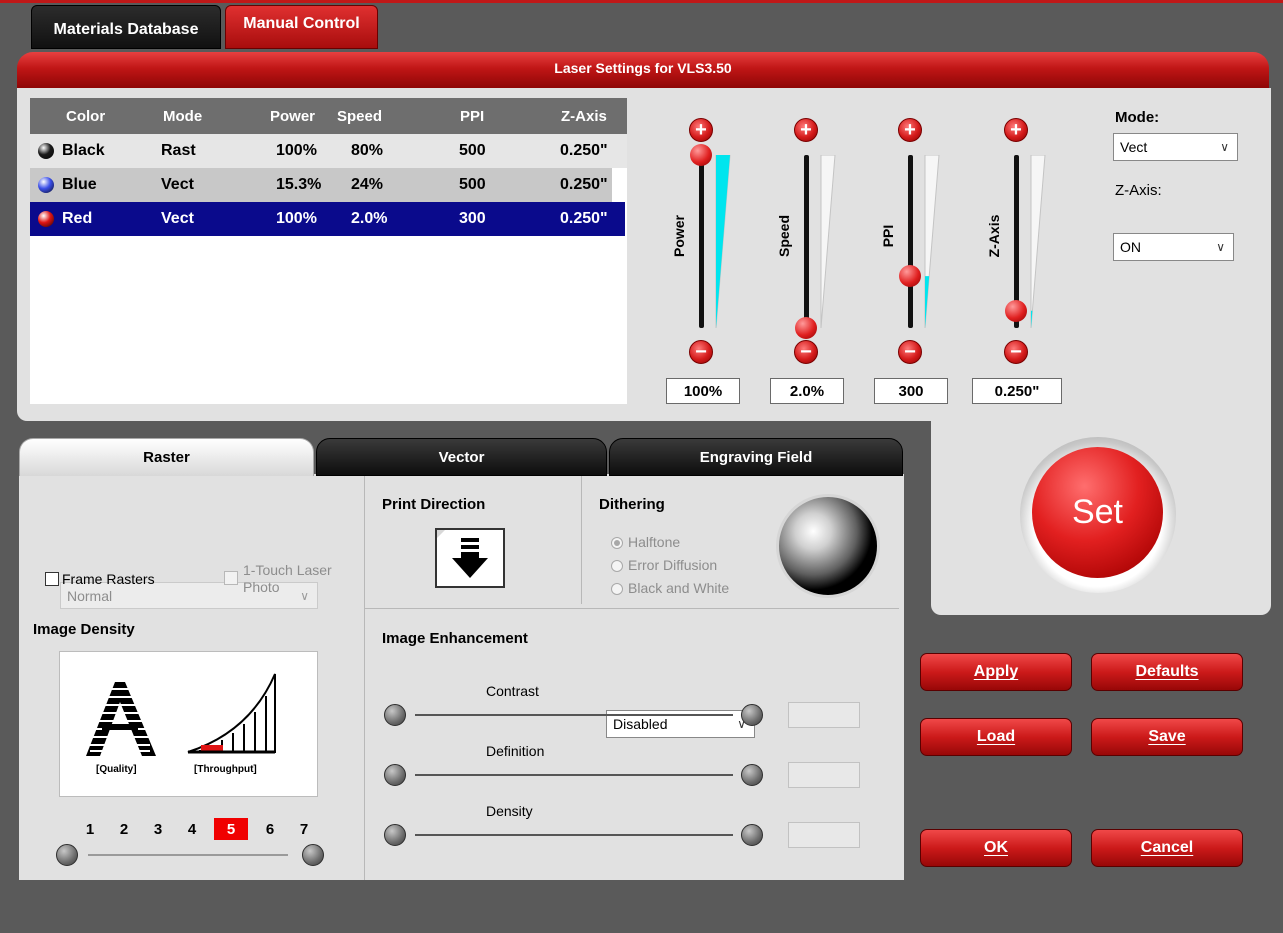  What do you see at coordinates (472, 184) in the screenshot?
I see `row-ppi-cell: 500` at bounding box center [472, 184].